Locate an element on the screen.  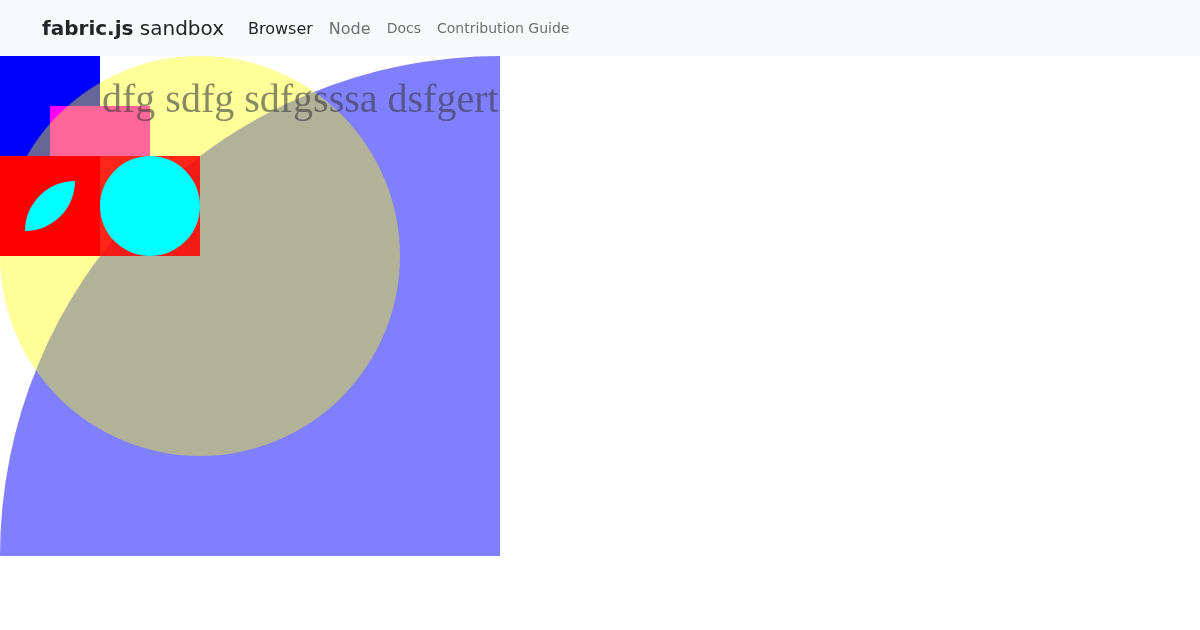
leaf-shape is located at coordinates (50, 206).